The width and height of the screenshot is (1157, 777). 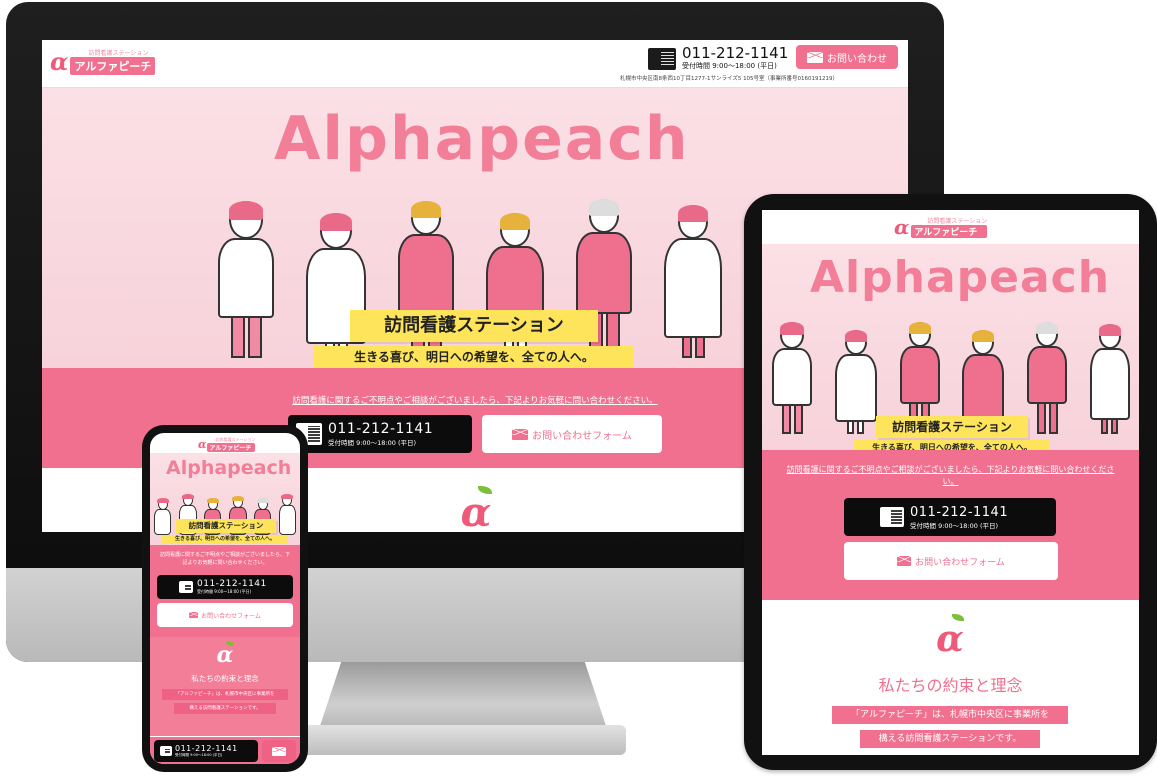 I want to click on phone-promise-line1: 「アルファピーチ」は、札幌市中央区に事業所を, so click(x=225, y=694).